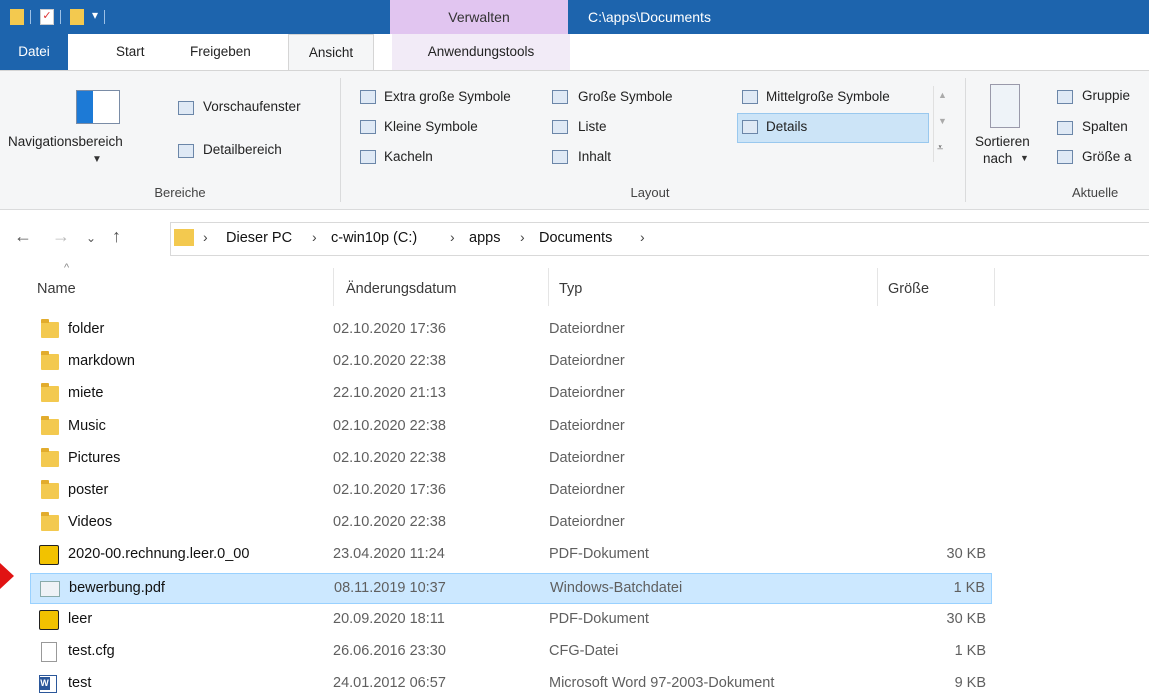  I want to click on table-row: poster 02.10.2020 17:36 Dateiordner, so click(511, 491).